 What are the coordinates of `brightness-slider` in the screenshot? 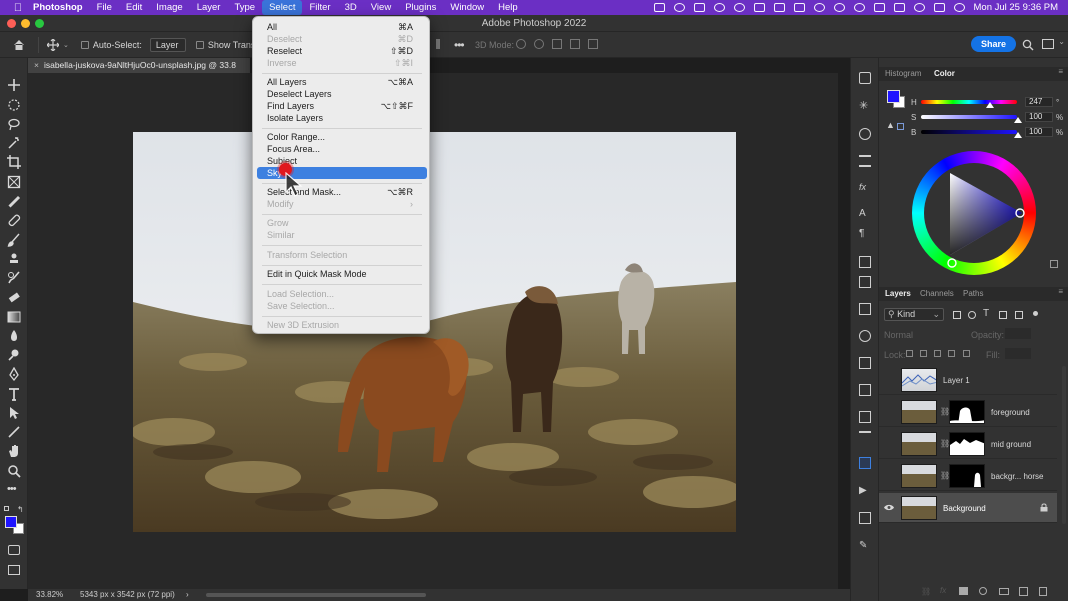 It's located at (969, 132).